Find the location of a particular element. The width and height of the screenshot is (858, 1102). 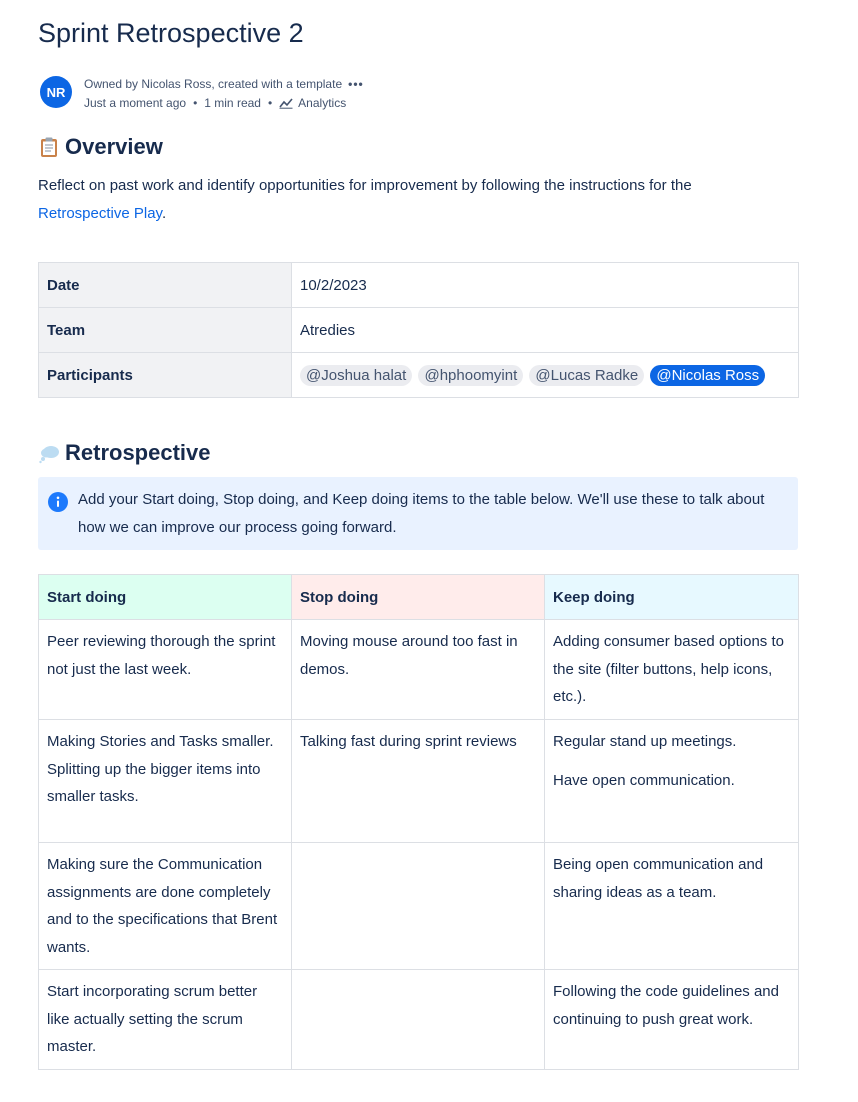

retrospective-heading: Retrospective is located at coordinates (124, 453).